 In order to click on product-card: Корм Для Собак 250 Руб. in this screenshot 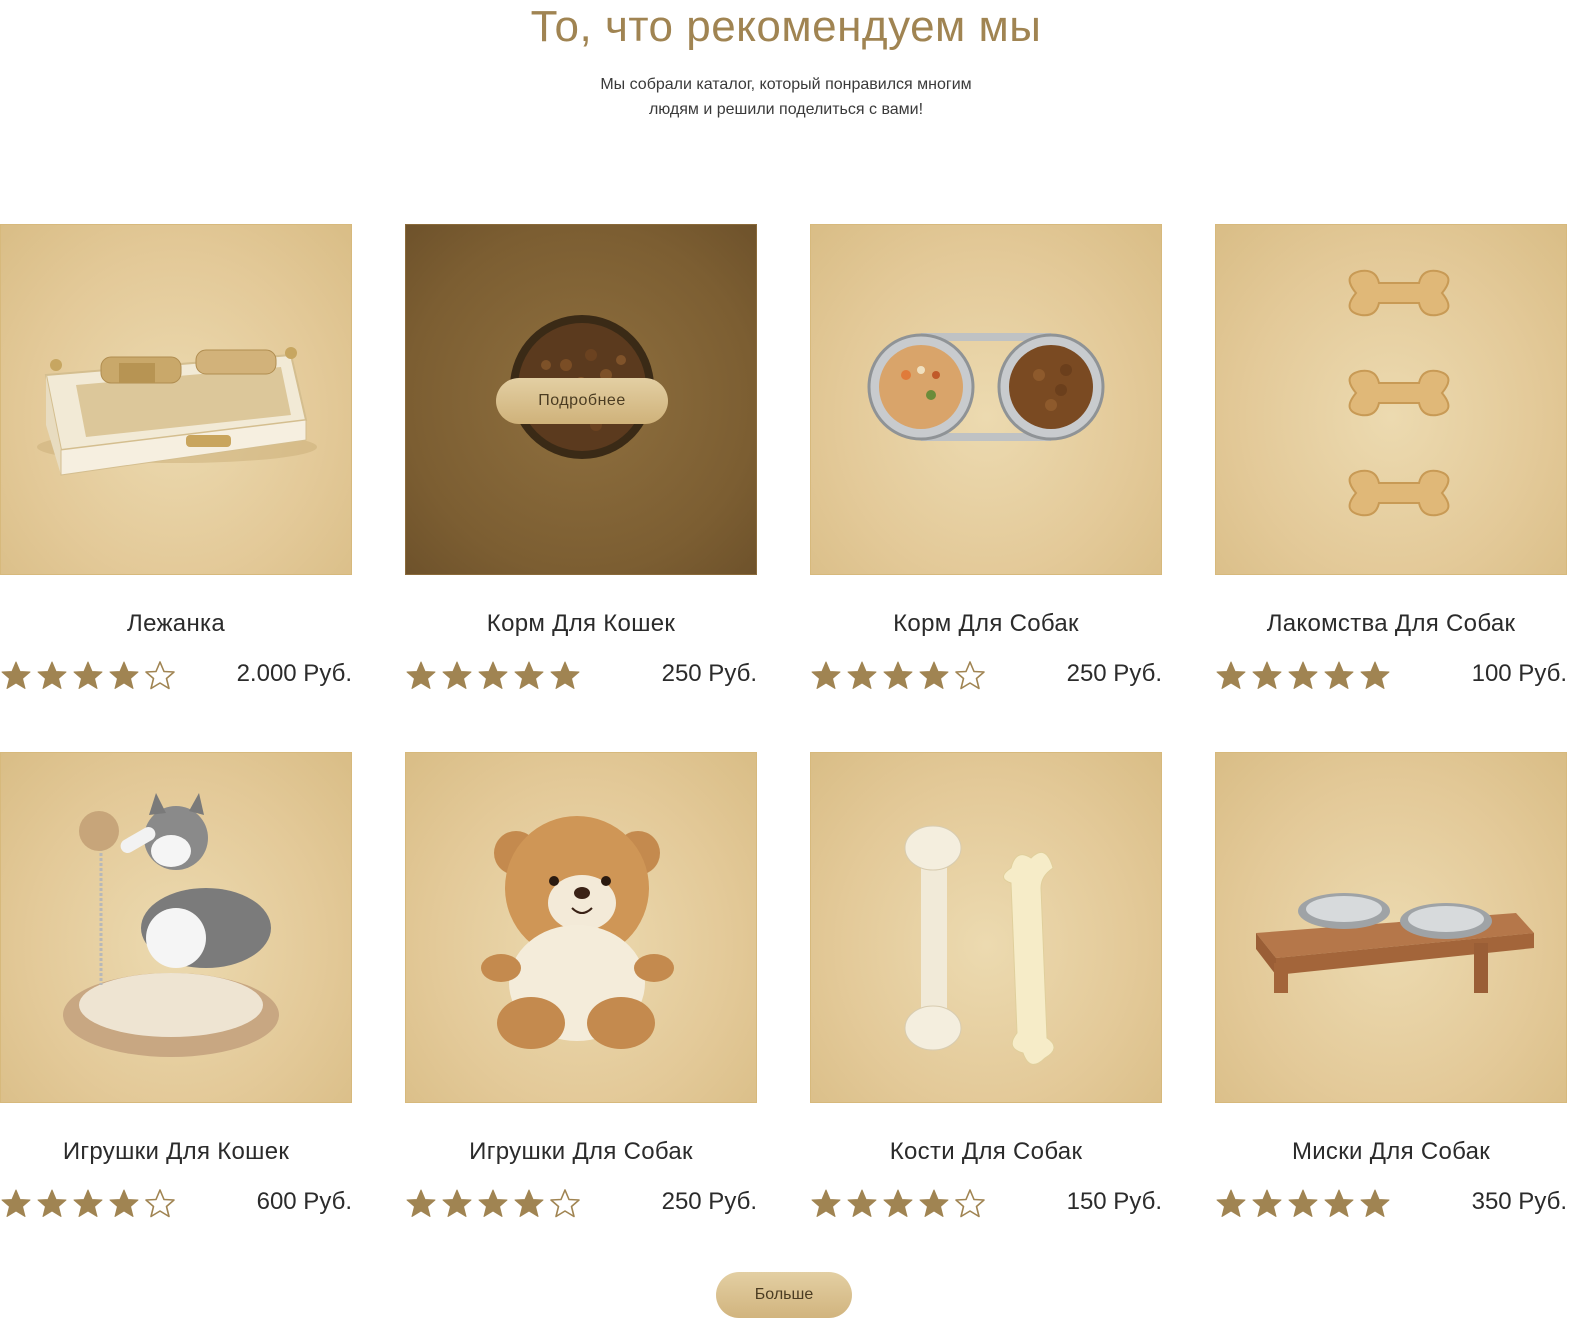, I will do `click(986, 457)`.